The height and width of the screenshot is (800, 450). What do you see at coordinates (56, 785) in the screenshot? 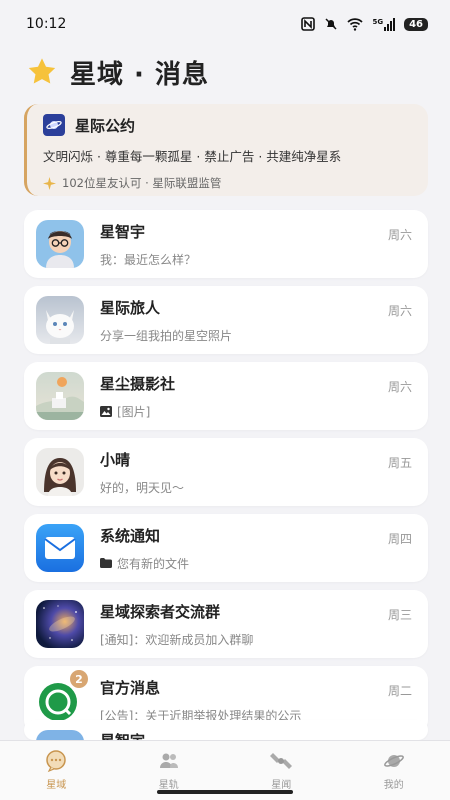
I see `tab-label: 星域` at bounding box center [56, 785].